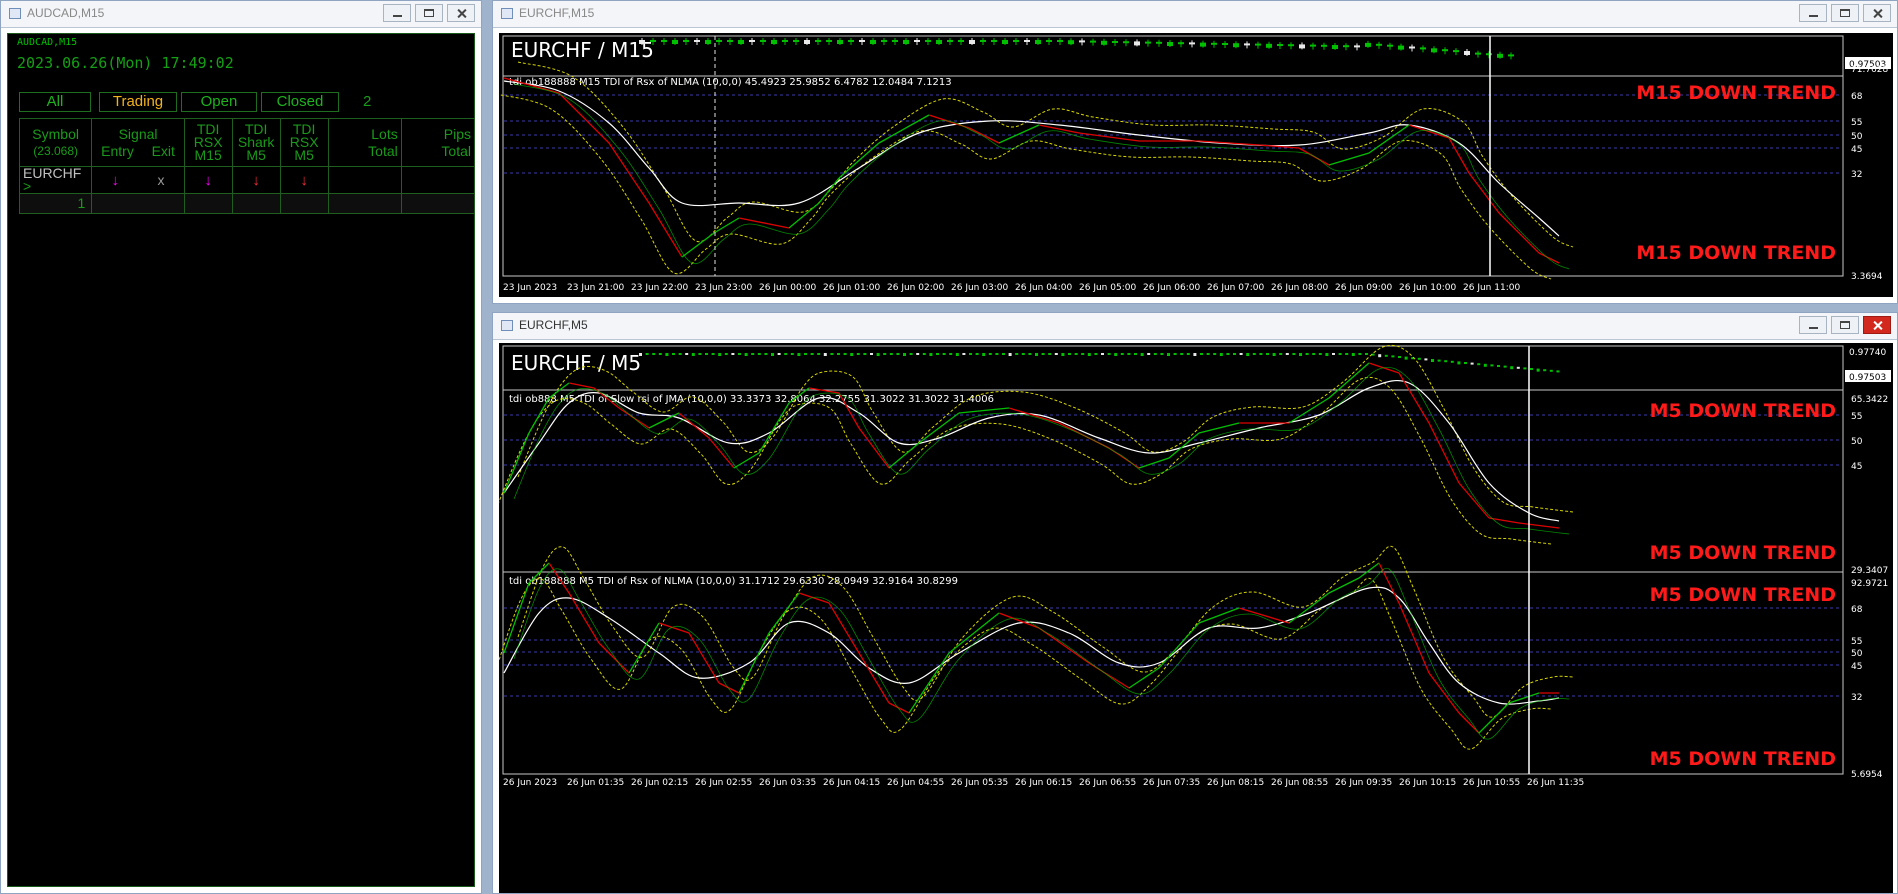  What do you see at coordinates (81, 203) in the screenshot?
I see `total-row-count: 1` at bounding box center [81, 203].